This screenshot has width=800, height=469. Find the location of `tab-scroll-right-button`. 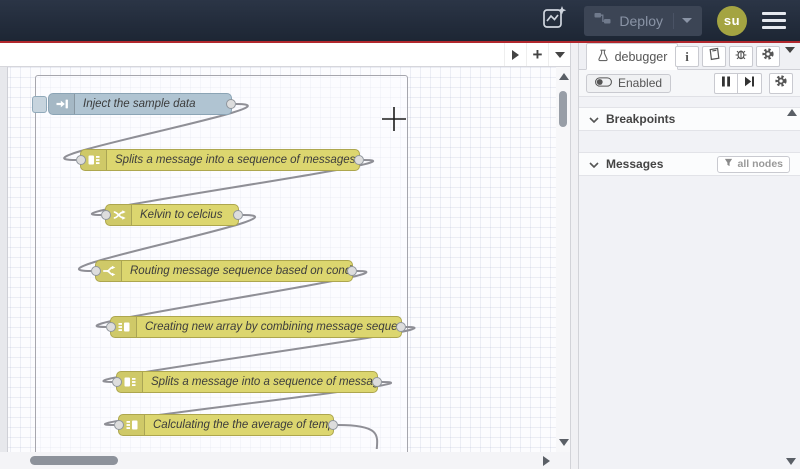

tab-scroll-right-button is located at coordinates (515, 54).